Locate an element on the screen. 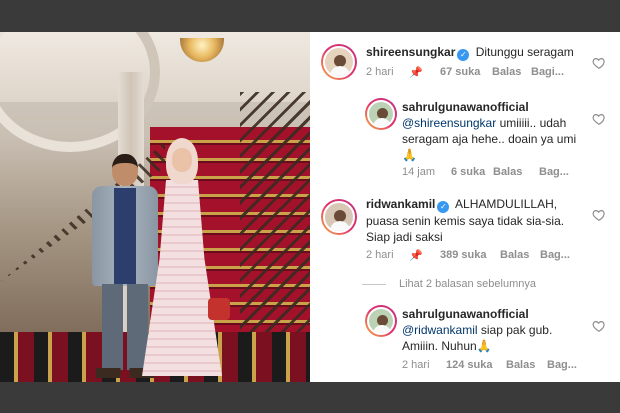  comment-username: ridwankamil is located at coordinates (400, 204).